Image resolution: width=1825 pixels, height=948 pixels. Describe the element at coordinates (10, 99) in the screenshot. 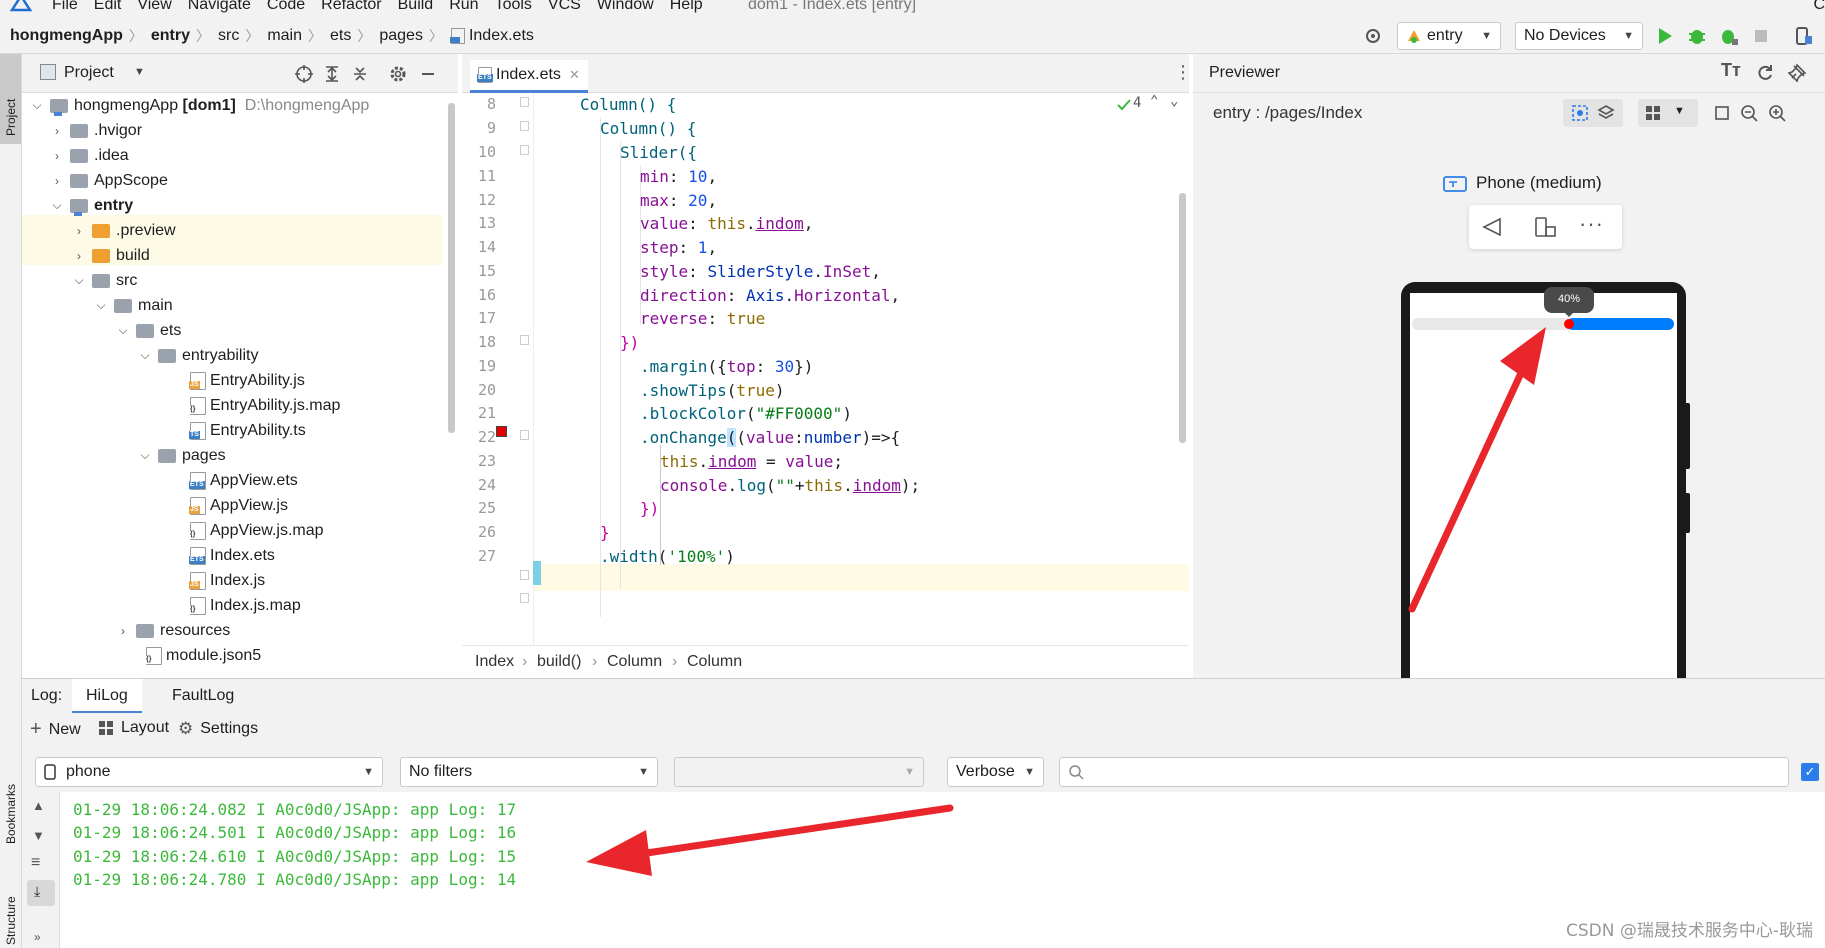

I see `project-tool-window-button: Project` at that location.